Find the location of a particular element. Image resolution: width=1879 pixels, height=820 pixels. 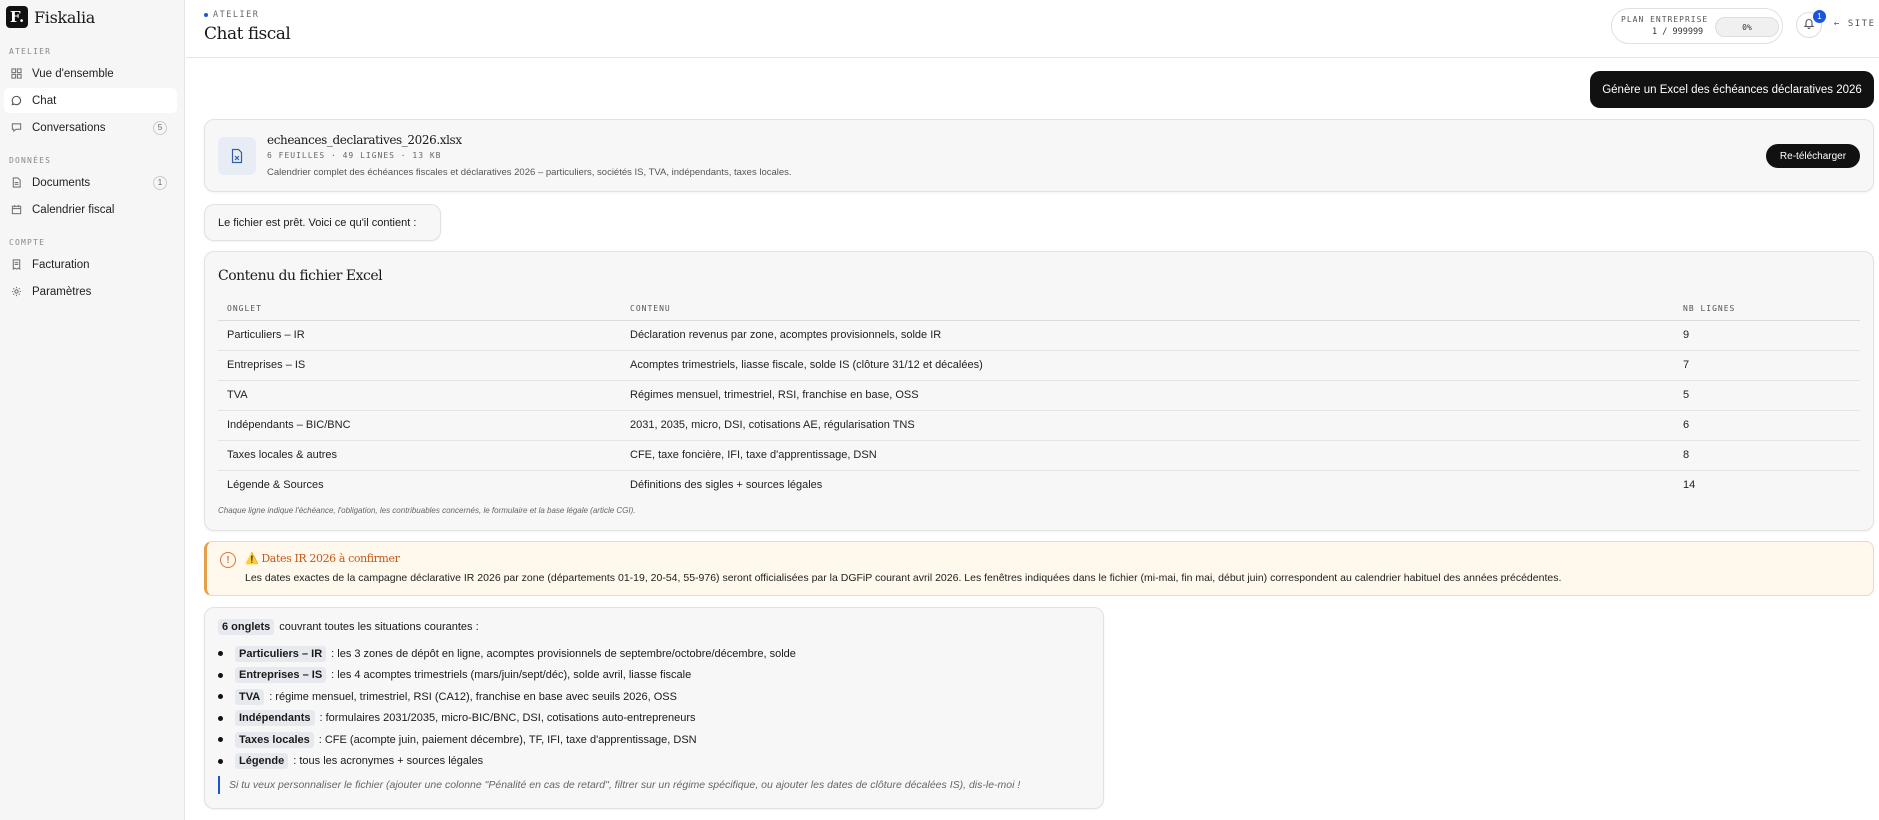

notifications-button: 1 is located at coordinates (1811, 24).